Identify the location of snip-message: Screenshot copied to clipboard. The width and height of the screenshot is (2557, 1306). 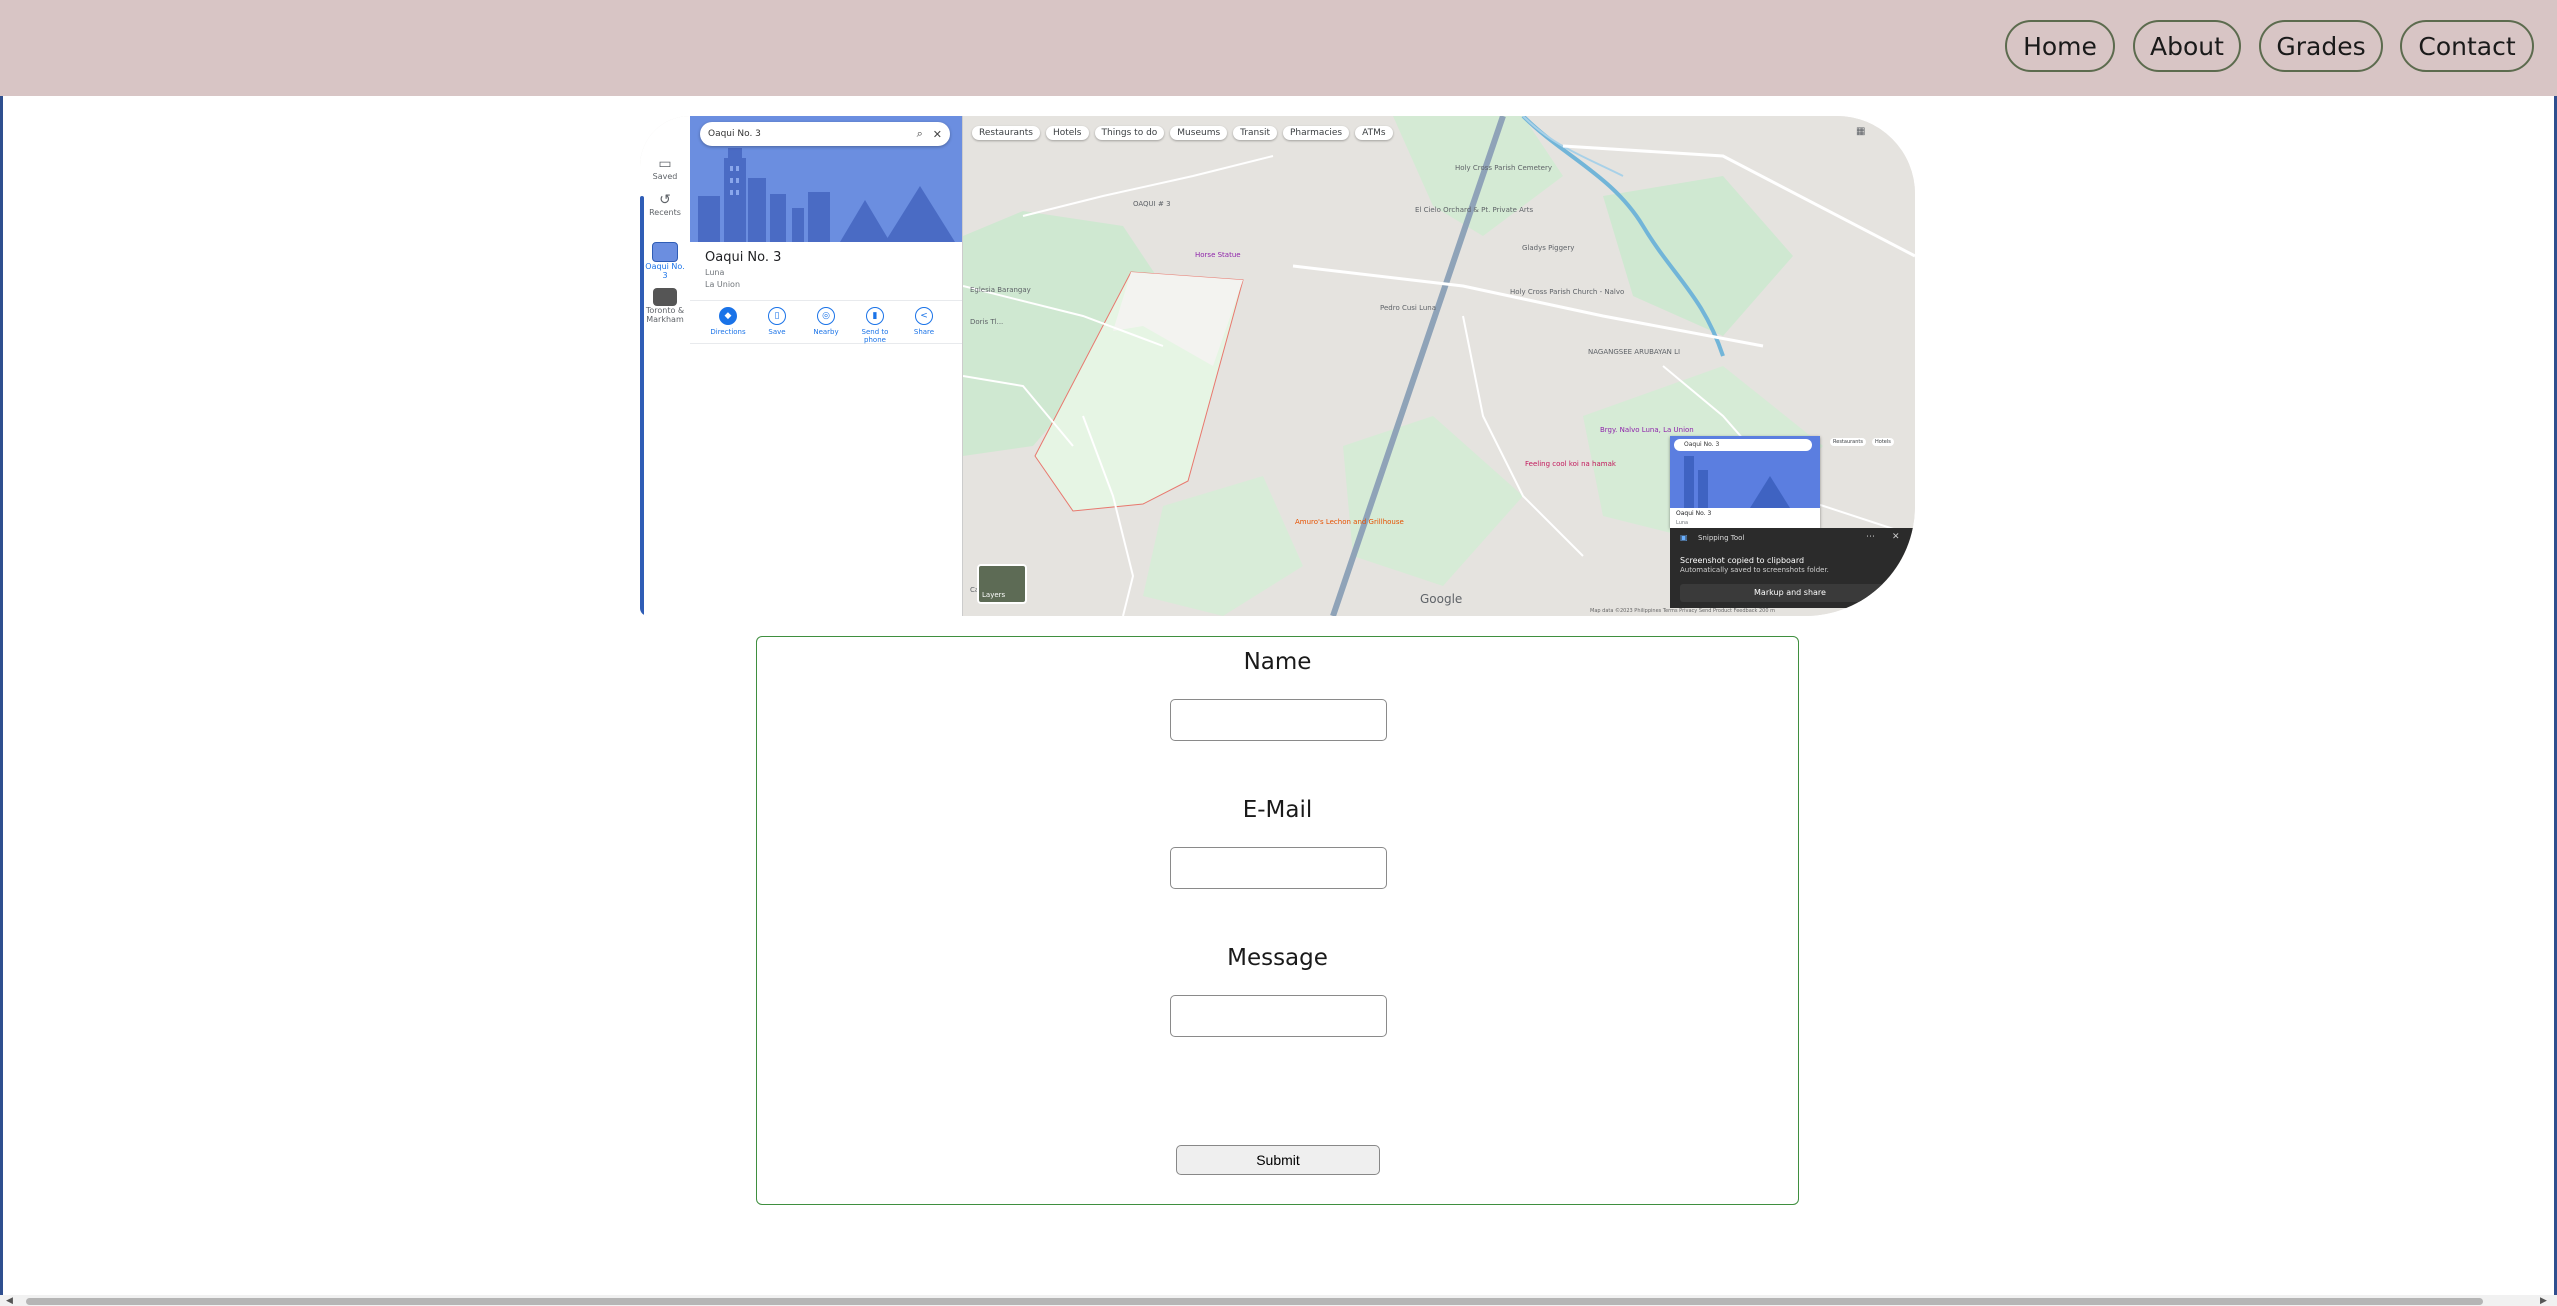
(1742, 560).